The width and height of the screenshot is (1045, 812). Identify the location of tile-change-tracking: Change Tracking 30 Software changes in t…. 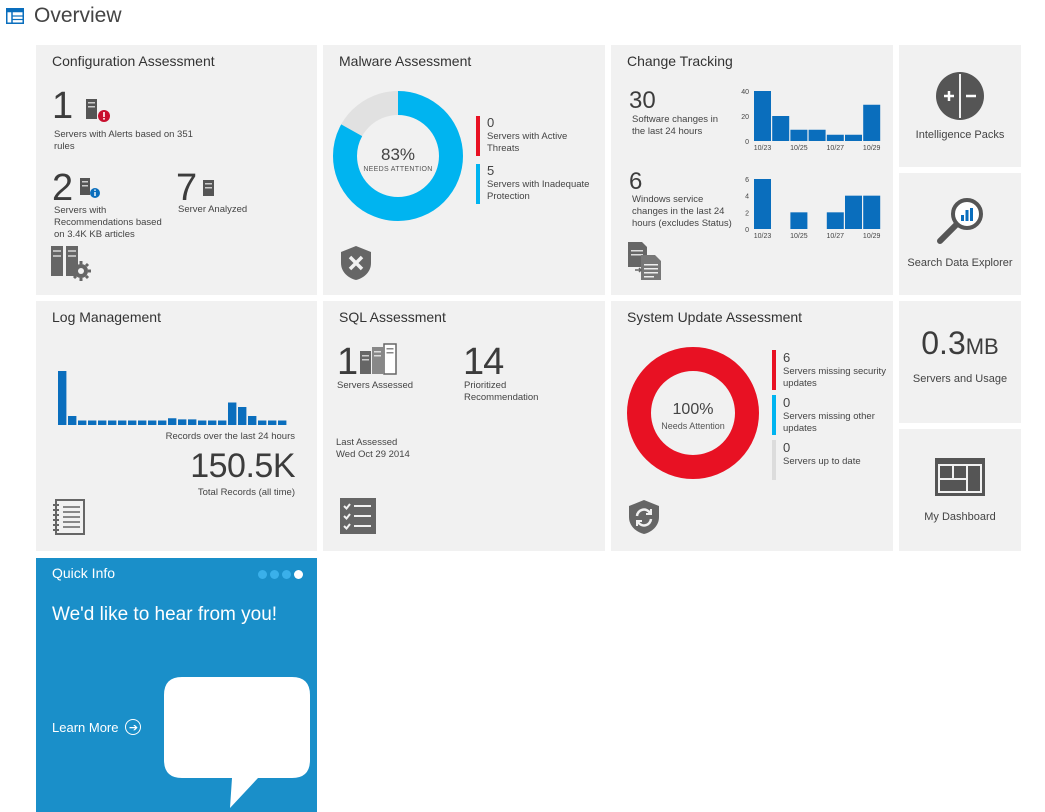
(752, 170).